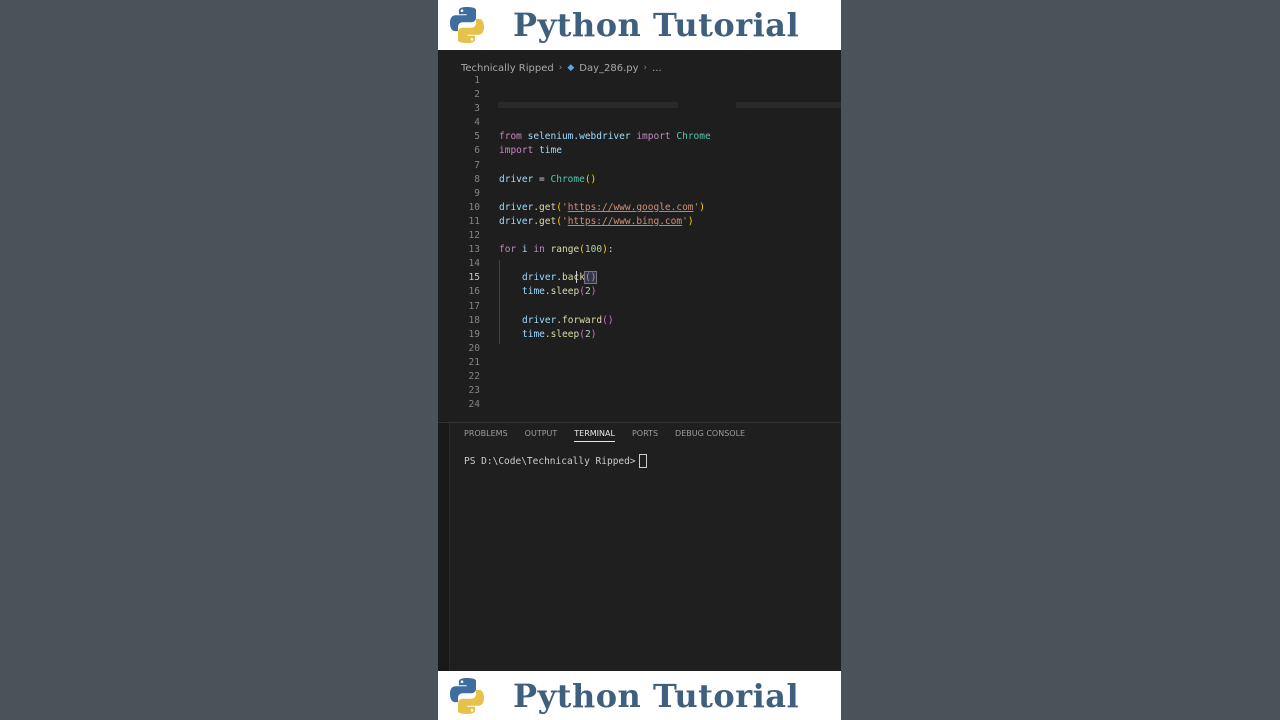 Image resolution: width=1280 pixels, height=720 pixels. Describe the element at coordinates (710, 435) in the screenshot. I see `tab-debug-console: DEBUG CONSOLE` at that location.